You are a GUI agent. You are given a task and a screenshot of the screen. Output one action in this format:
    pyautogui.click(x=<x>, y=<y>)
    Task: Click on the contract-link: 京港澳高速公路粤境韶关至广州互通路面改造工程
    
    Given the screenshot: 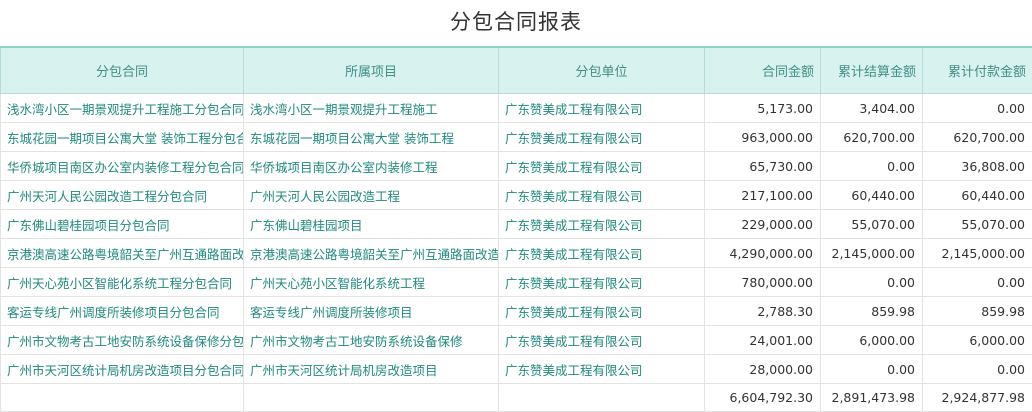 What is the action you would take?
    pyautogui.click(x=122, y=253)
    